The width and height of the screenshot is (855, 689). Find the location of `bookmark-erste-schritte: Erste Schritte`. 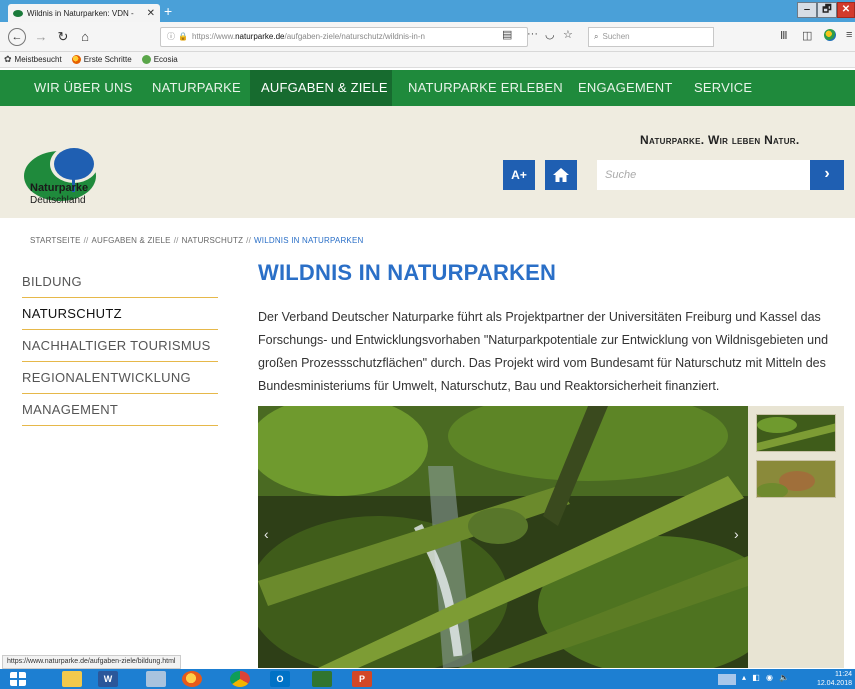

bookmark-erste-schritte: Erste Schritte is located at coordinates (101, 59).